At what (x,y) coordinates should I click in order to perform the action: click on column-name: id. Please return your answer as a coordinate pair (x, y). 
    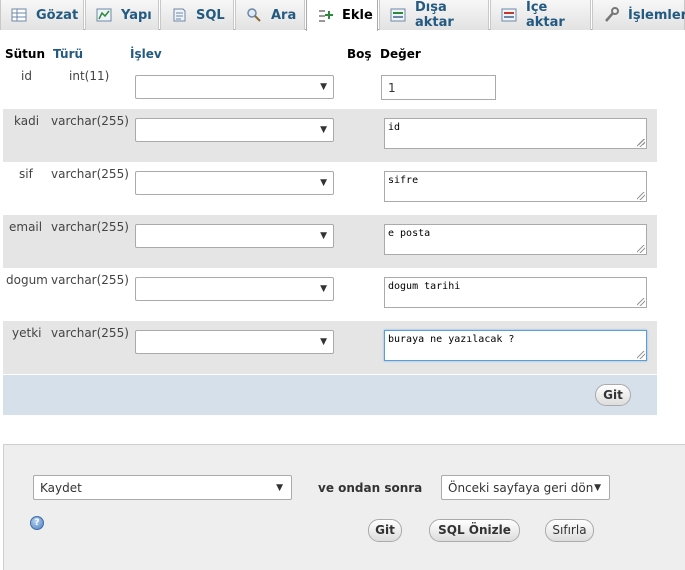
    Looking at the image, I should click on (26, 76).